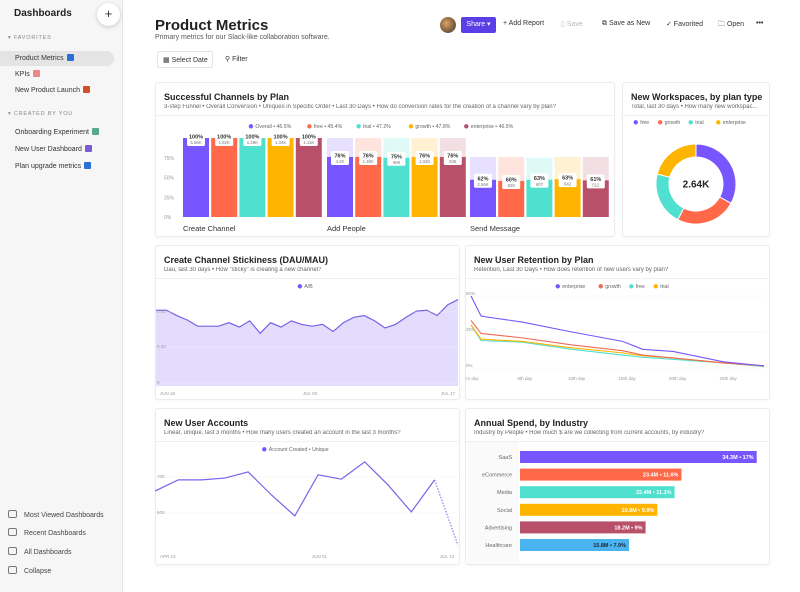  Describe the element at coordinates (424, 161) in the screenshot. I see `bar-count: 1.02K` at that location.